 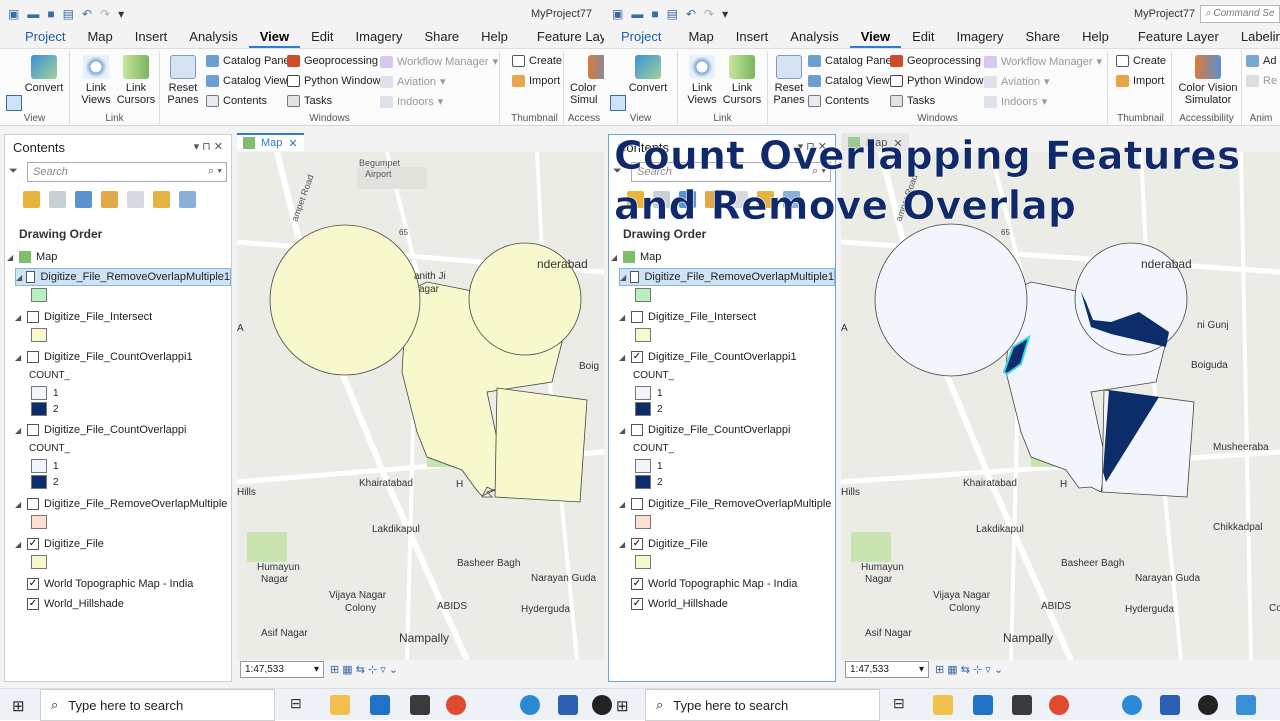 I want to click on layer-world-hillshade: ✓ World_Hillshade, so click(x=679, y=604).